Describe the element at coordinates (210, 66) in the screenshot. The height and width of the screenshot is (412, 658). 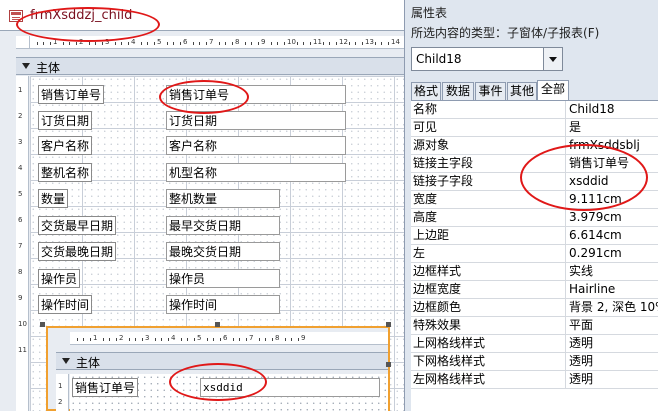
I see `detail-section-bar: 主体` at that location.